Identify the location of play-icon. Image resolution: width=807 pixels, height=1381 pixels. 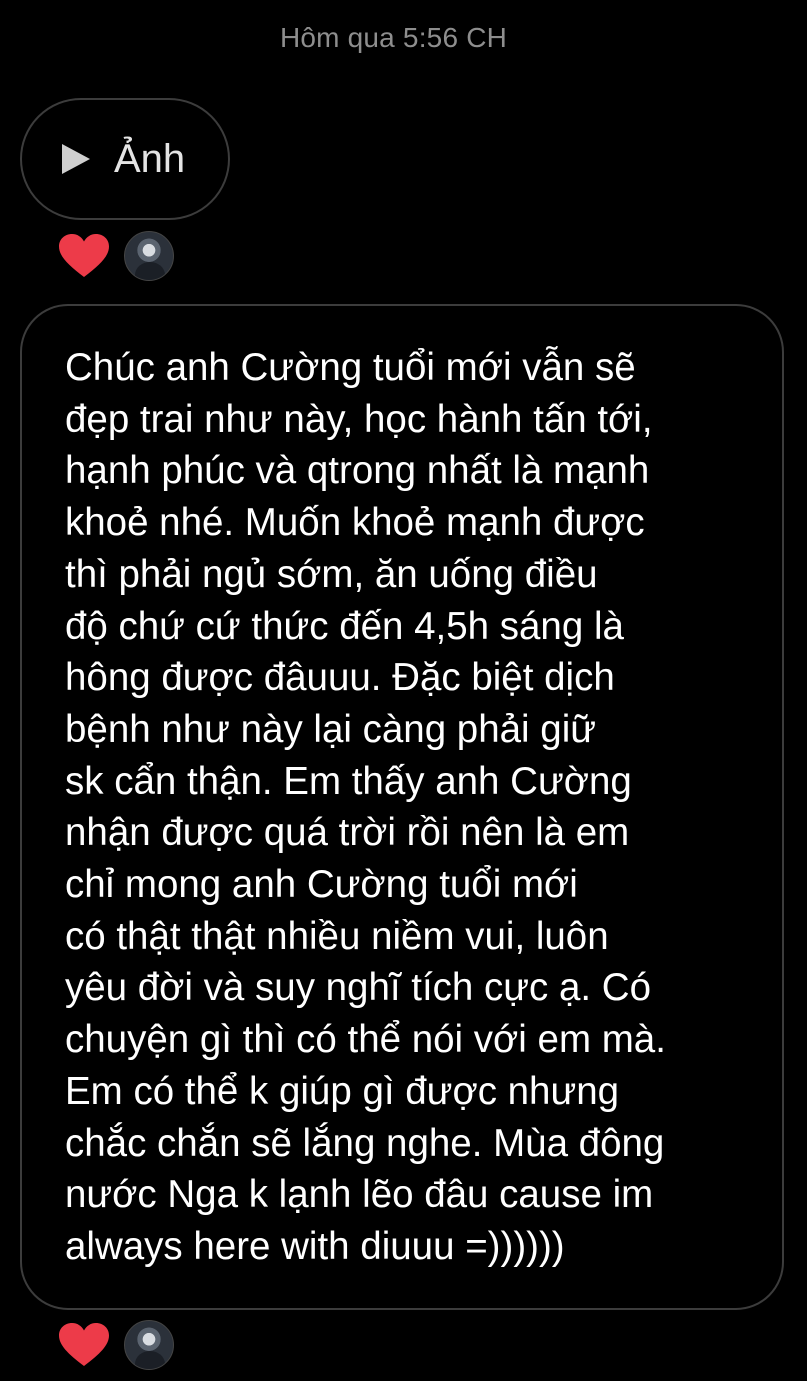
(76, 159).